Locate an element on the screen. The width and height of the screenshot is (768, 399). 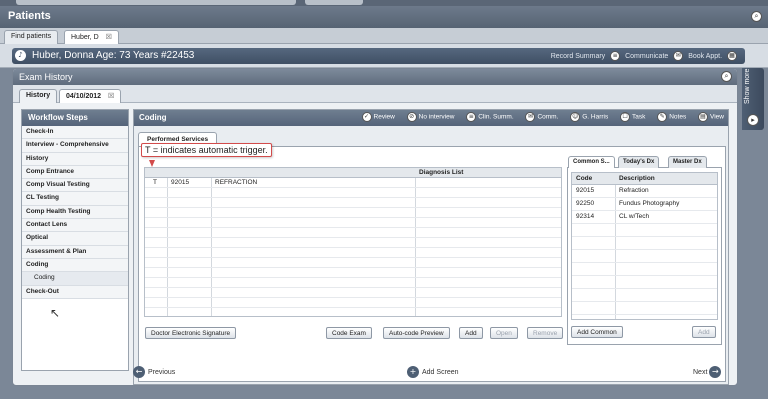
tab-find-patients: Find patients is located at coordinates (31, 37).